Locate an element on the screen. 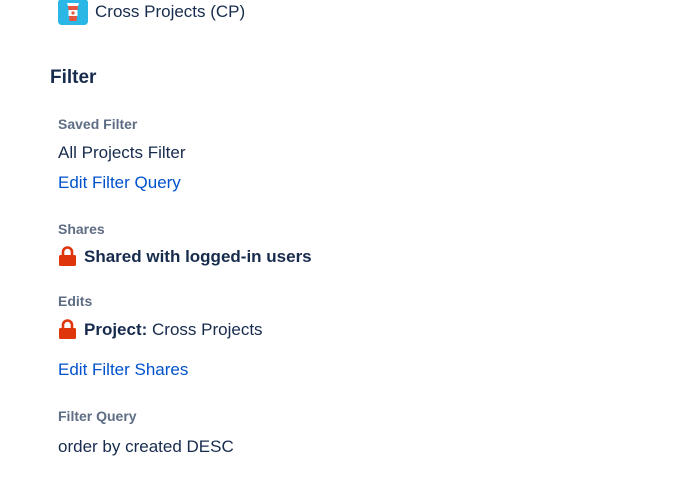 This screenshot has width=676, height=480. shares-entry: Shared with logged-in users is located at coordinates (185, 256).